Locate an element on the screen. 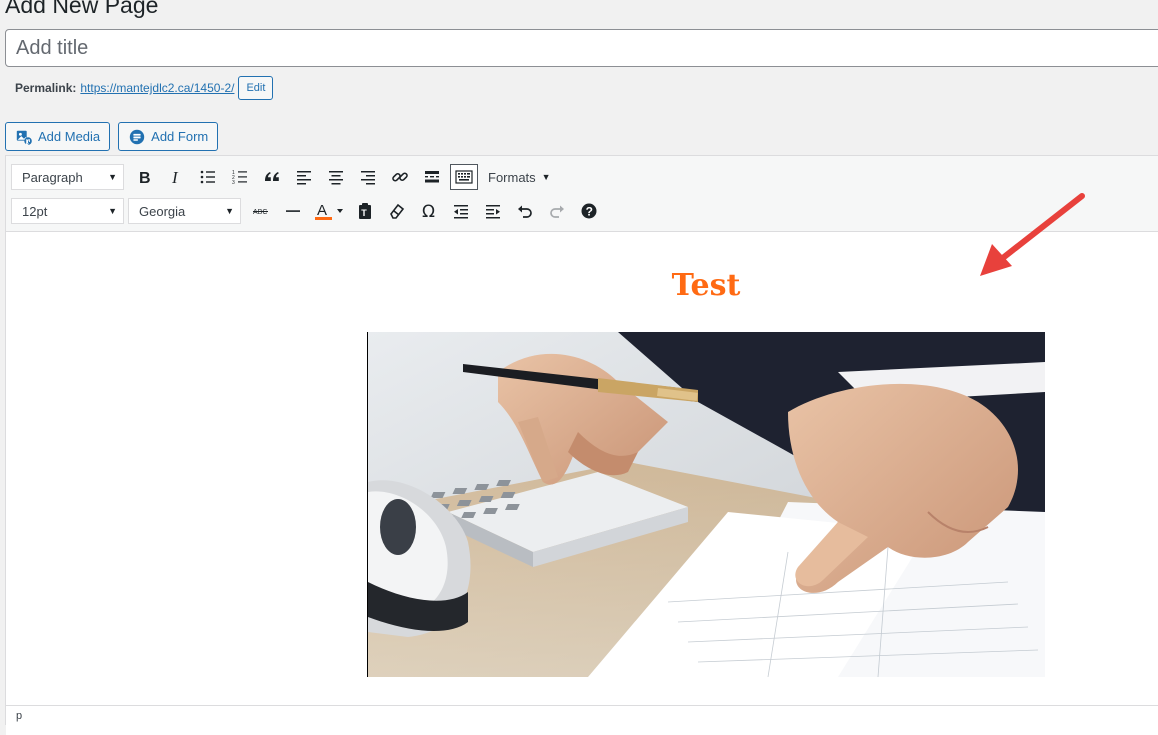 Image resolution: width=1158 pixels, height=735 pixels. special-character-button: Ω is located at coordinates (429, 211).